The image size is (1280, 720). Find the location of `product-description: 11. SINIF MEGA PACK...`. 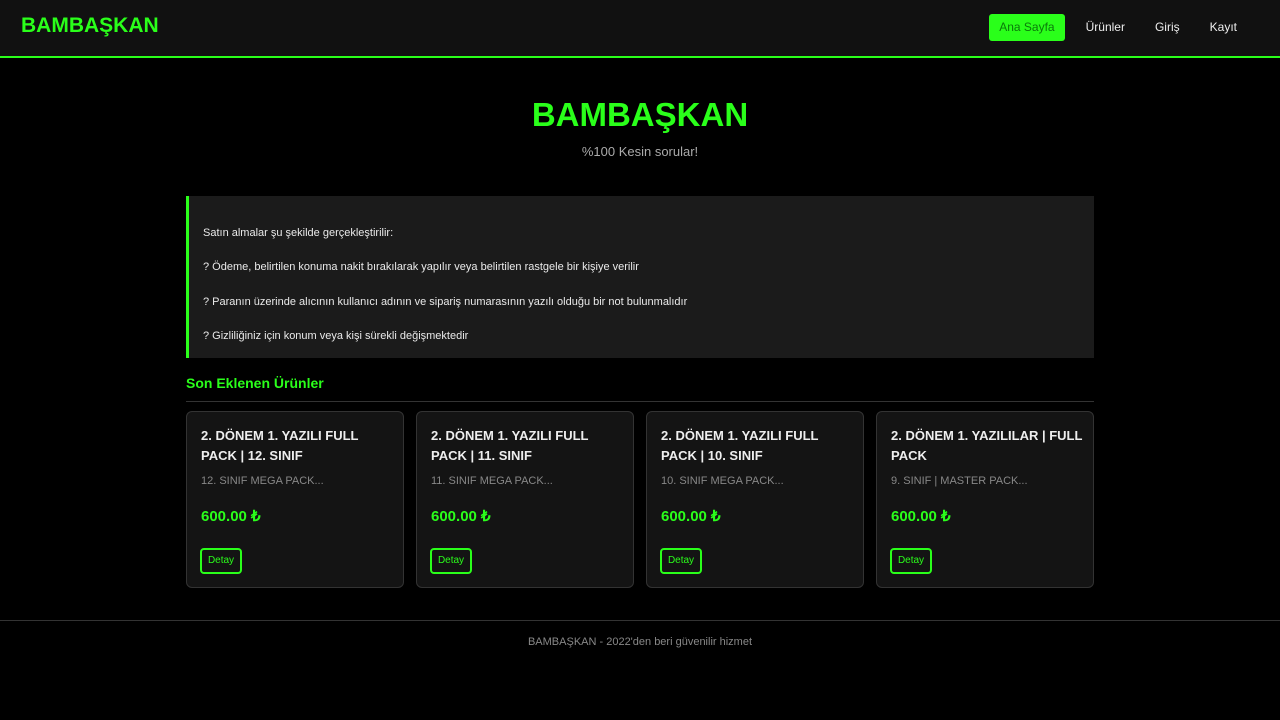

product-description: 11. SINIF MEGA PACK... is located at coordinates (492, 481).